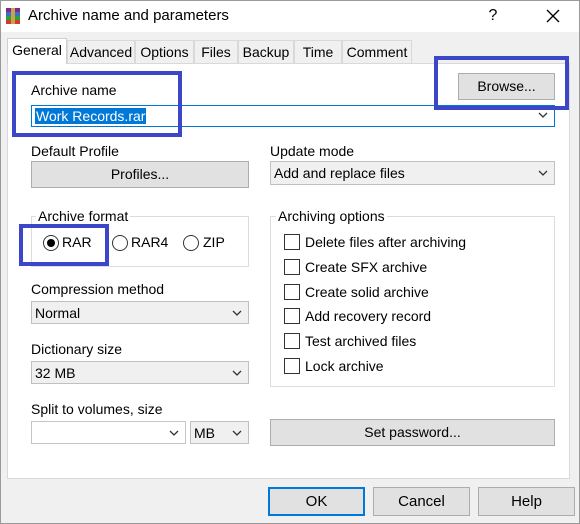  I want to click on create-solid-label: Create solid archive, so click(367, 292).